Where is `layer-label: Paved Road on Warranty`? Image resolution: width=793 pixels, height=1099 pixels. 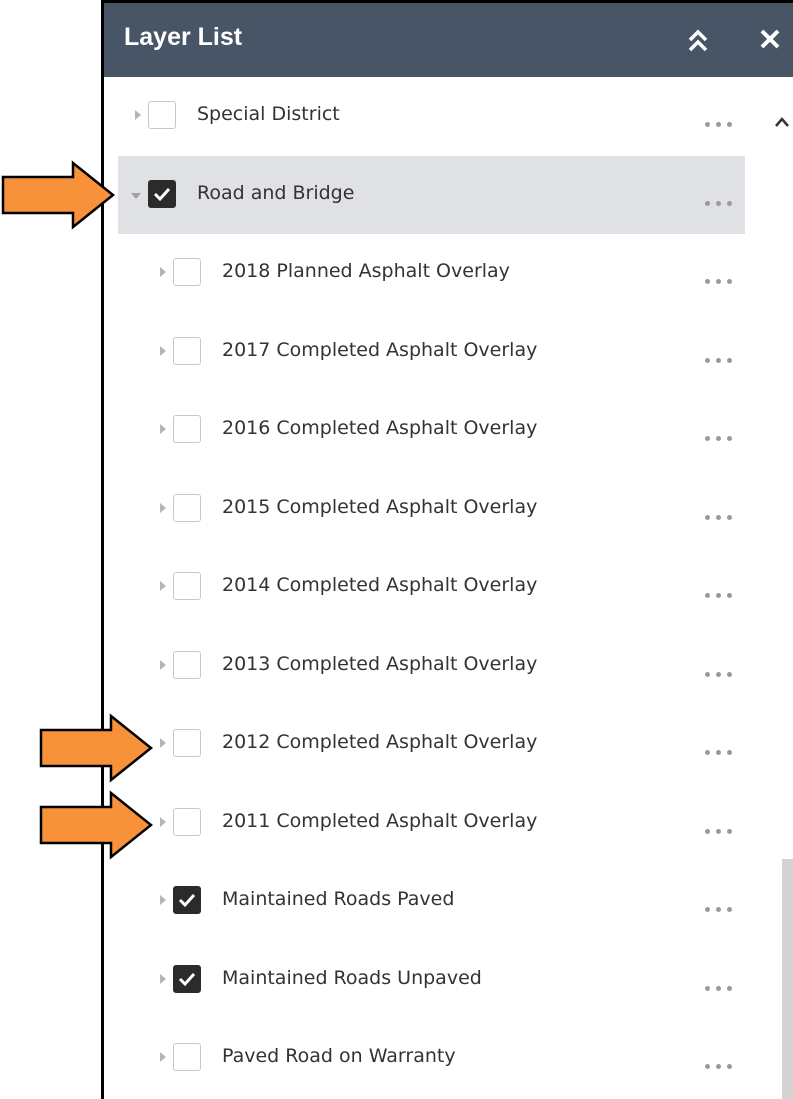 layer-label: Paved Road on Warranty is located at coordinates (339, 1056).